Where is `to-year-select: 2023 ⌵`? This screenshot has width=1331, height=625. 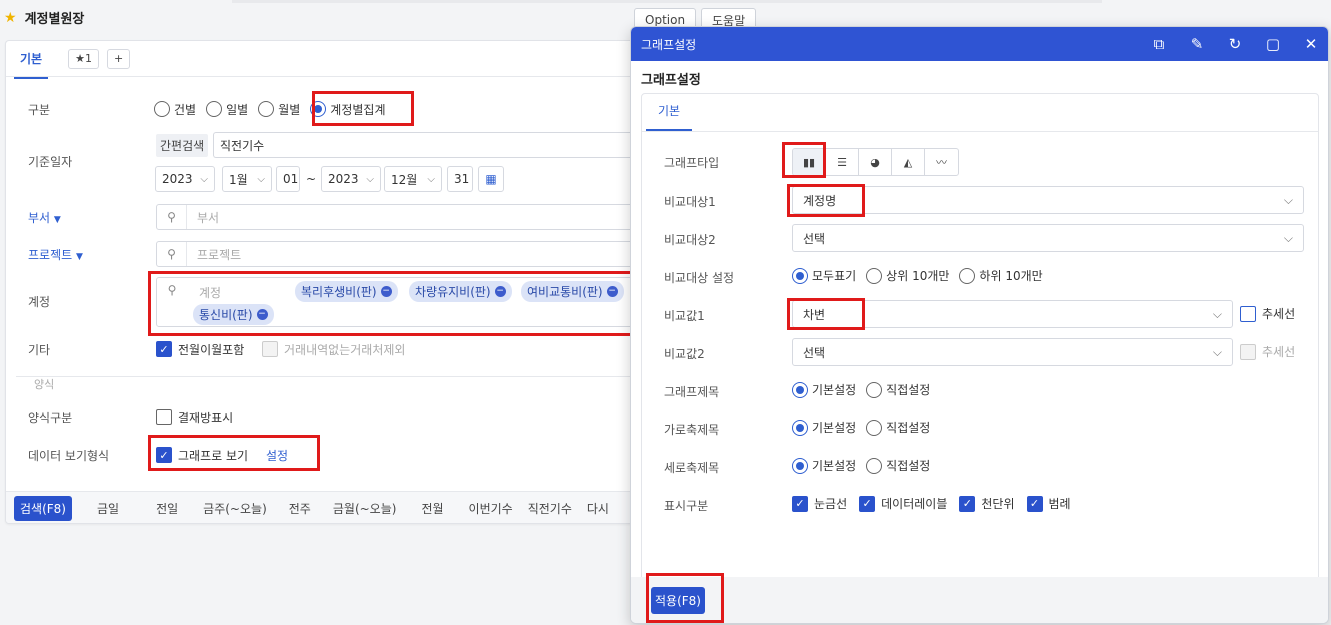
to-year-select: 2023 ⌵ is located at coordinates (351, 179).